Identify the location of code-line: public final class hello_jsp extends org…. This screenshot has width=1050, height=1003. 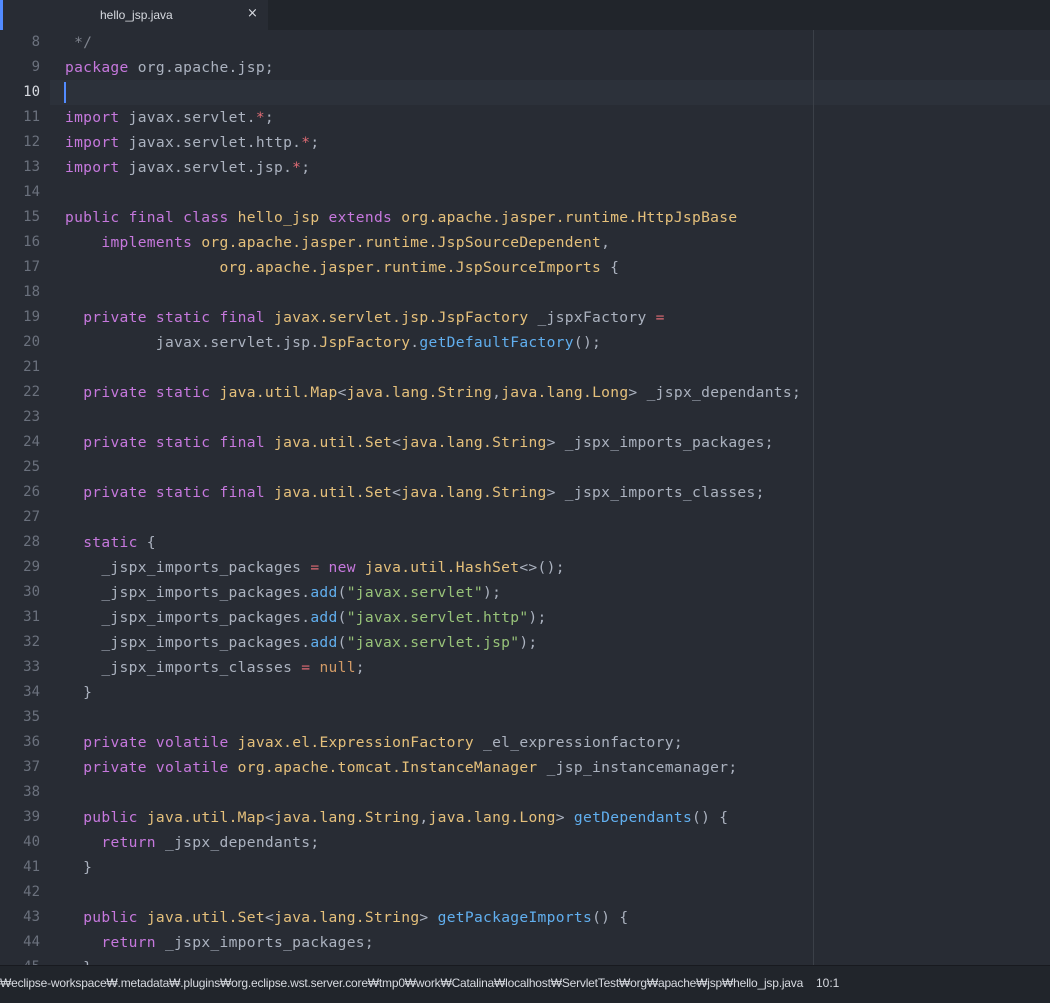
(557, 217).